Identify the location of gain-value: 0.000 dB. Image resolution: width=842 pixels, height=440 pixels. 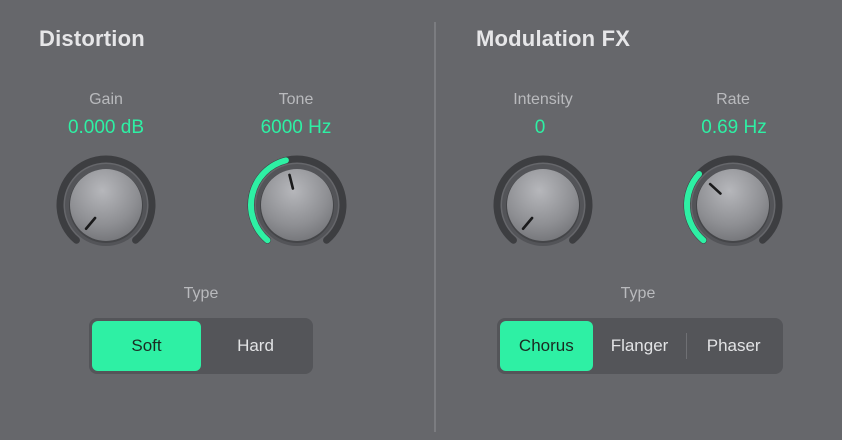
(106, 127).